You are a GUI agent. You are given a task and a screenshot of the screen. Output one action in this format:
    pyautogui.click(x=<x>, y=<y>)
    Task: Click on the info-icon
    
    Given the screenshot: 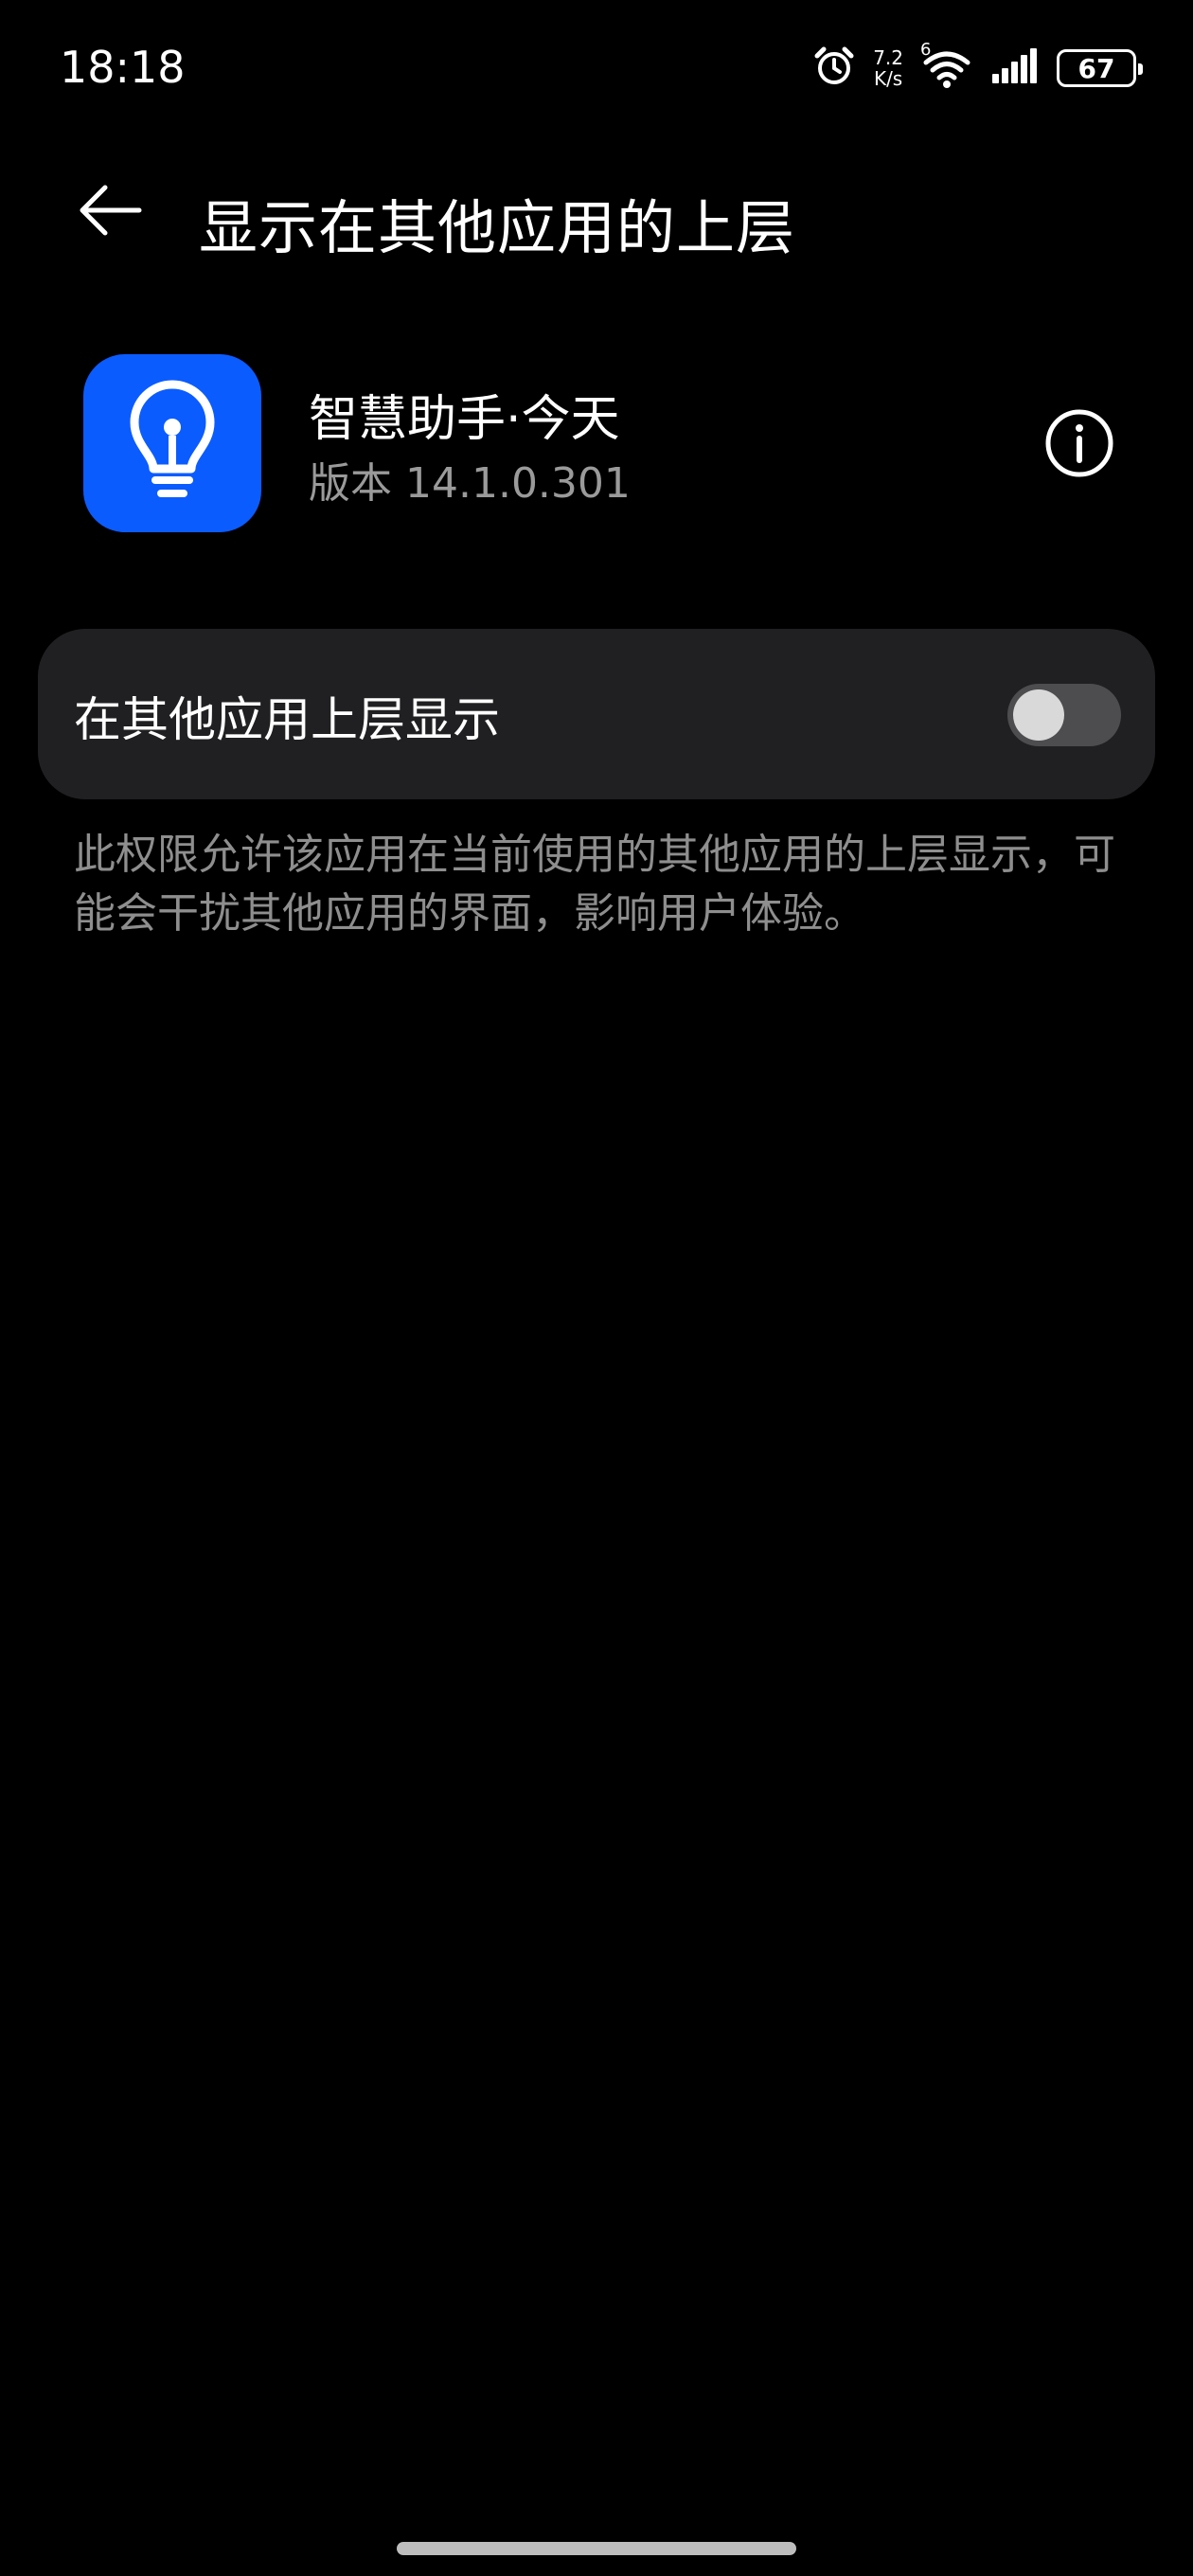 What is the action you would take?
    pyautogui.click(x=1079, y=445)
    